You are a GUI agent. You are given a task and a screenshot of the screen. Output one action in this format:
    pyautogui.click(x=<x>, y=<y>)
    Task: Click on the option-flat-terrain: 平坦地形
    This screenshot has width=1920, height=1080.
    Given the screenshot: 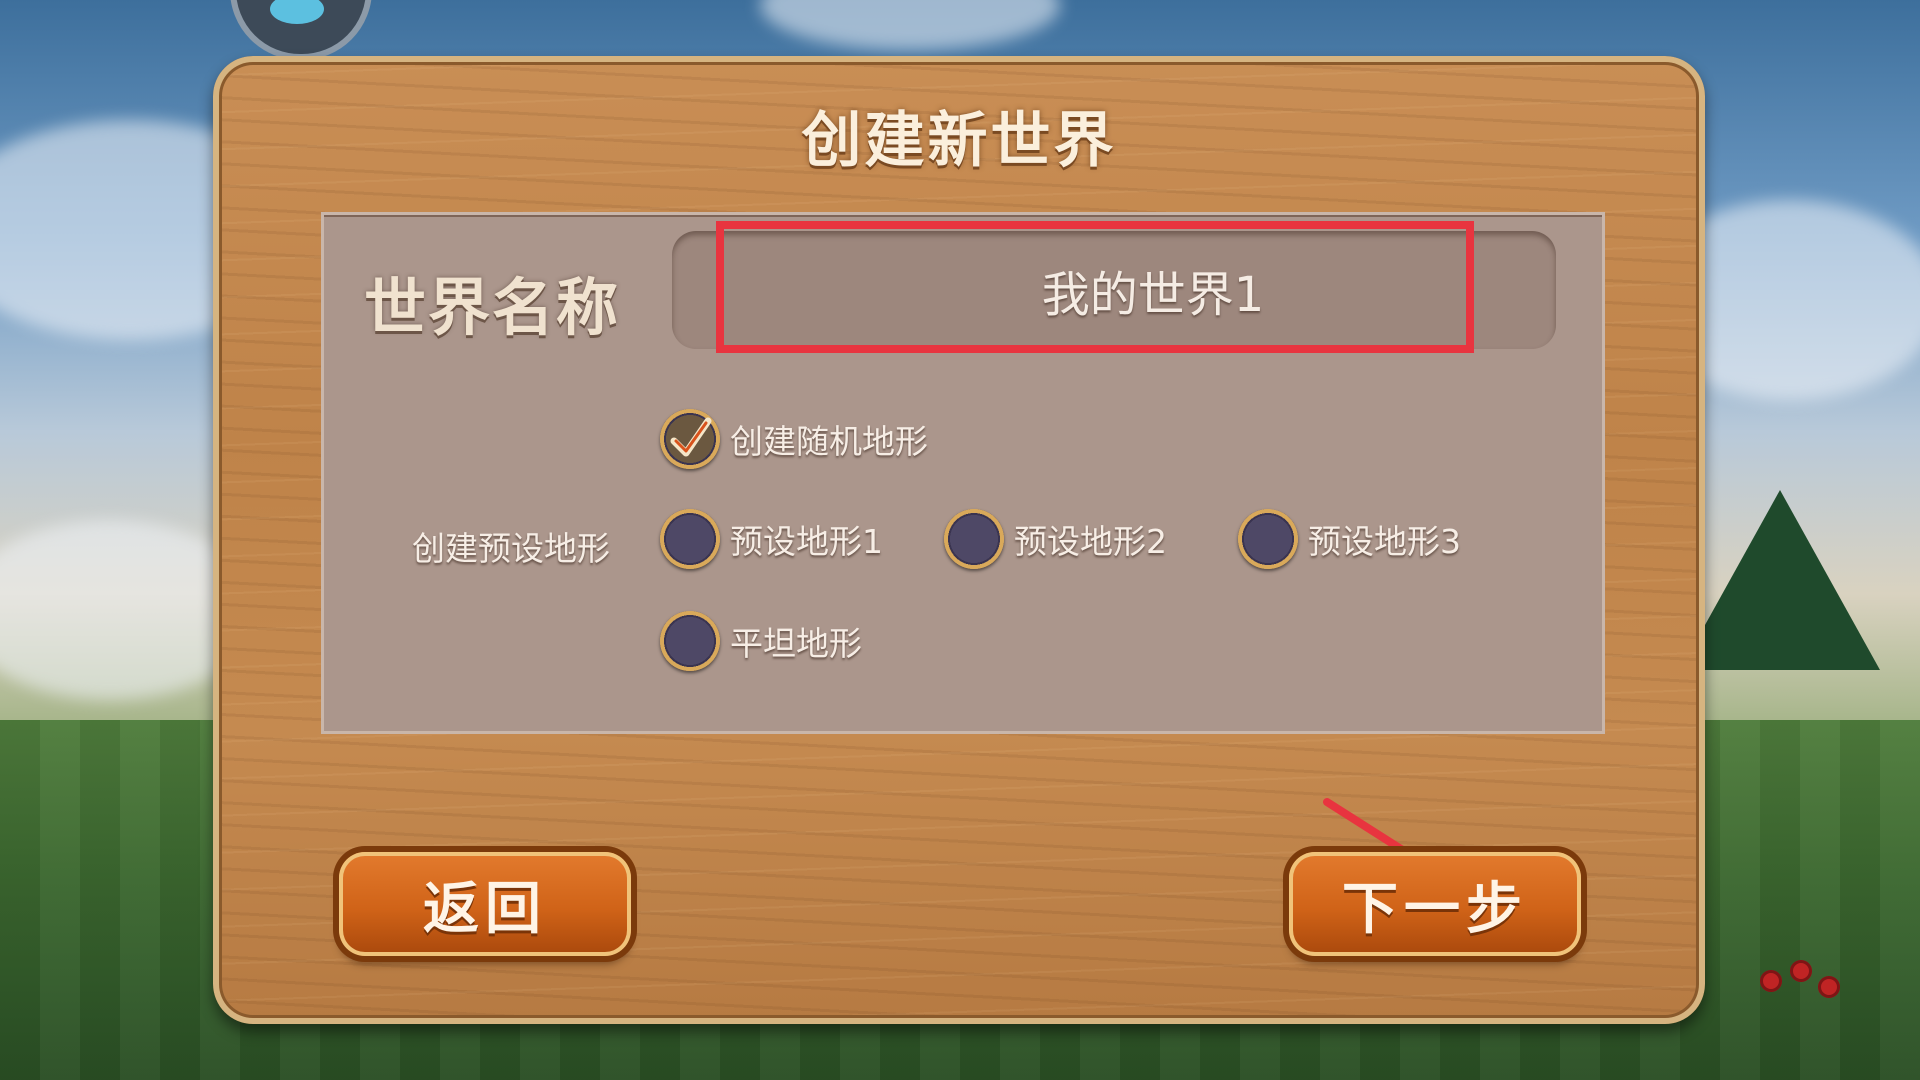 What is the action you would take?
    pyautogui.click(x=761, y=641)
    